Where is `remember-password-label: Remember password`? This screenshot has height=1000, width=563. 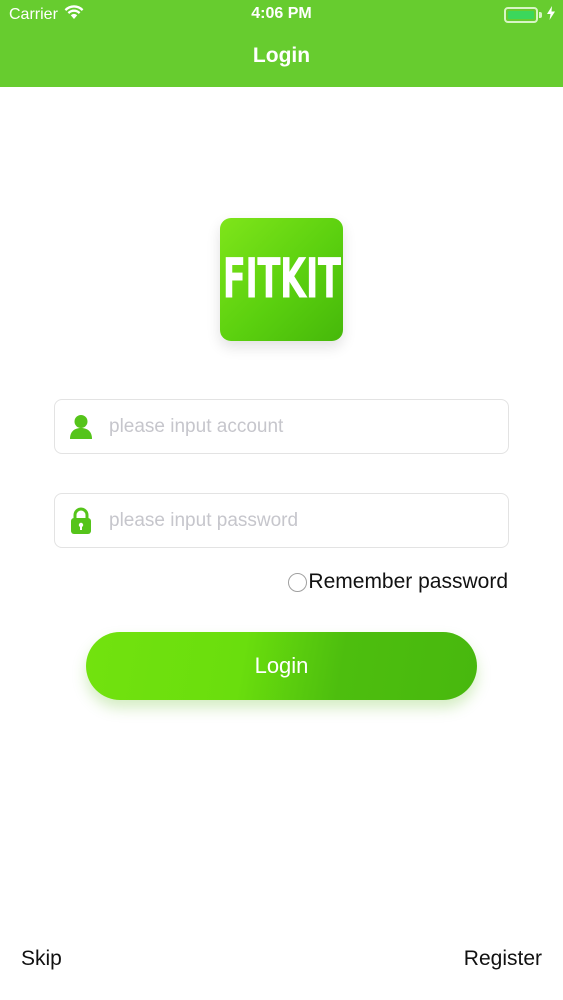
remember-password-label: Remember password is located at coordinates (408, 581).